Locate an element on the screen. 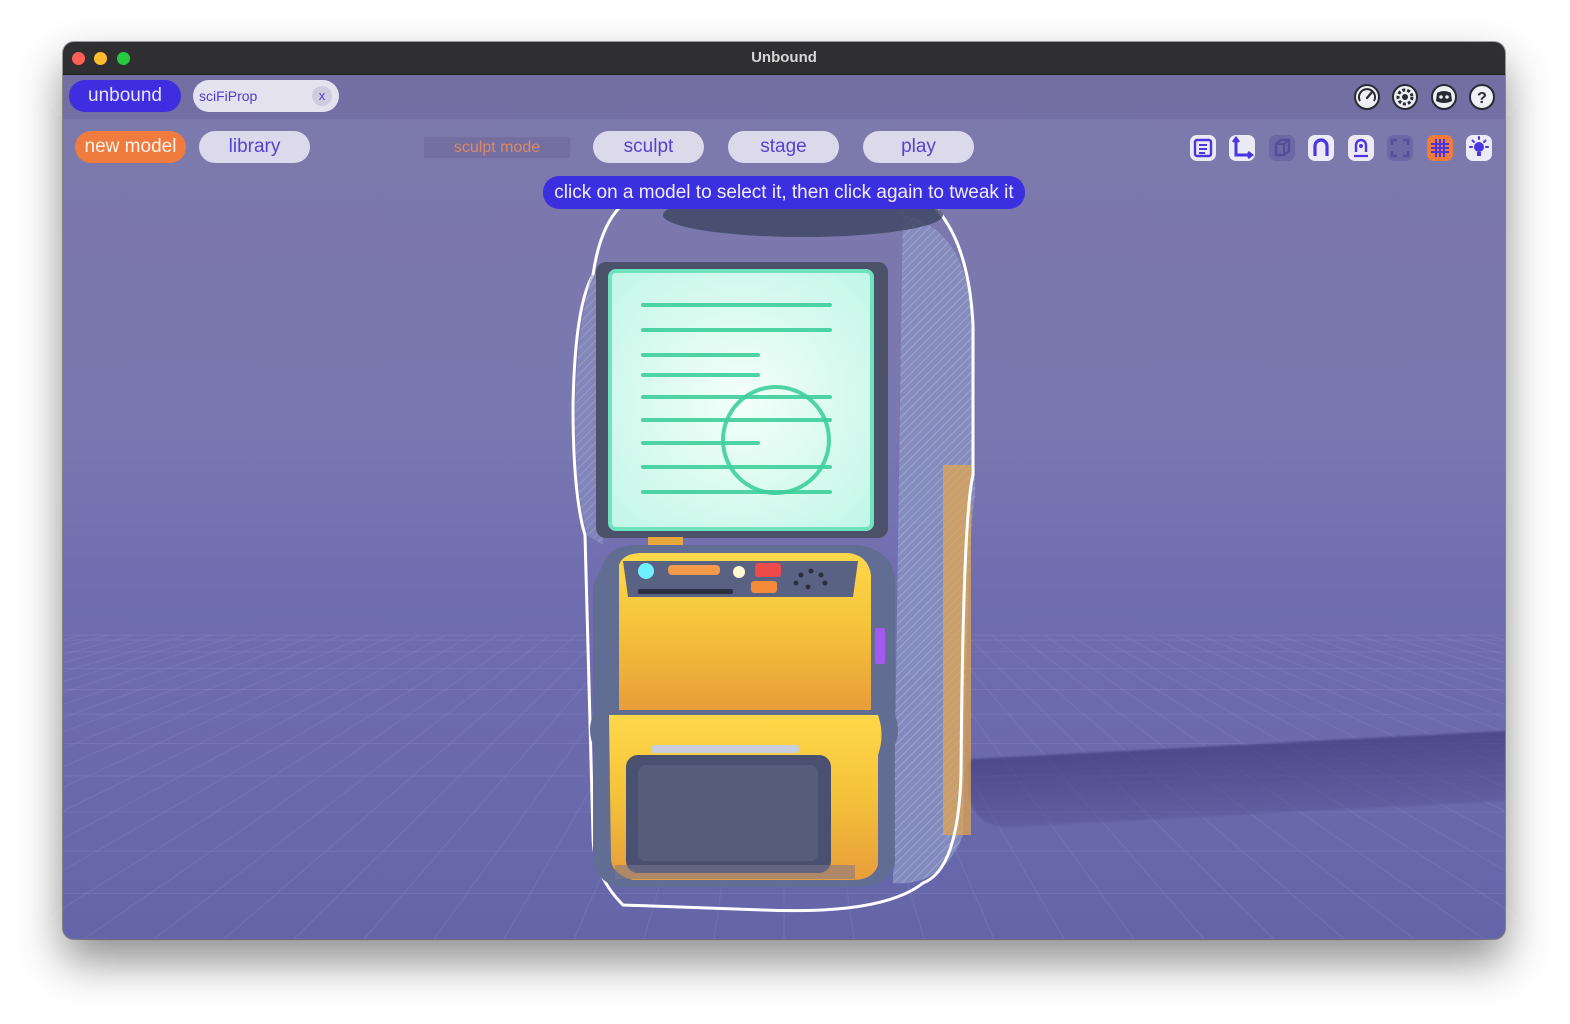 This screenshot has height=1024, width=1570. close-tab-button: x is located at coordinates (322, 96).